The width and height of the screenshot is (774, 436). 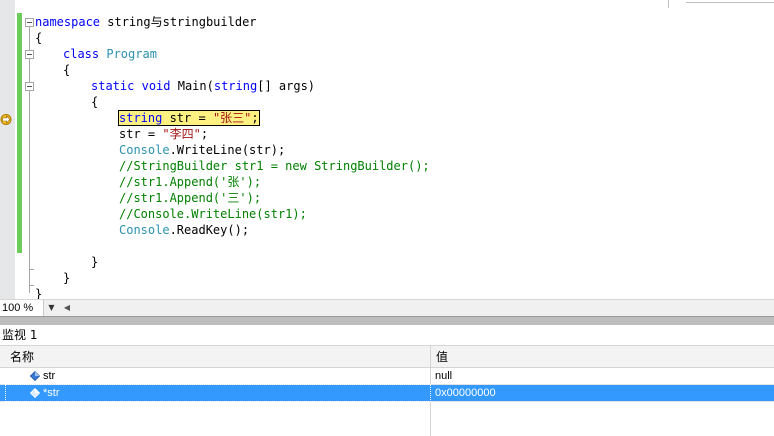 I want to click on code-text: //str1.Append('三');, so click(x=190, y=198).